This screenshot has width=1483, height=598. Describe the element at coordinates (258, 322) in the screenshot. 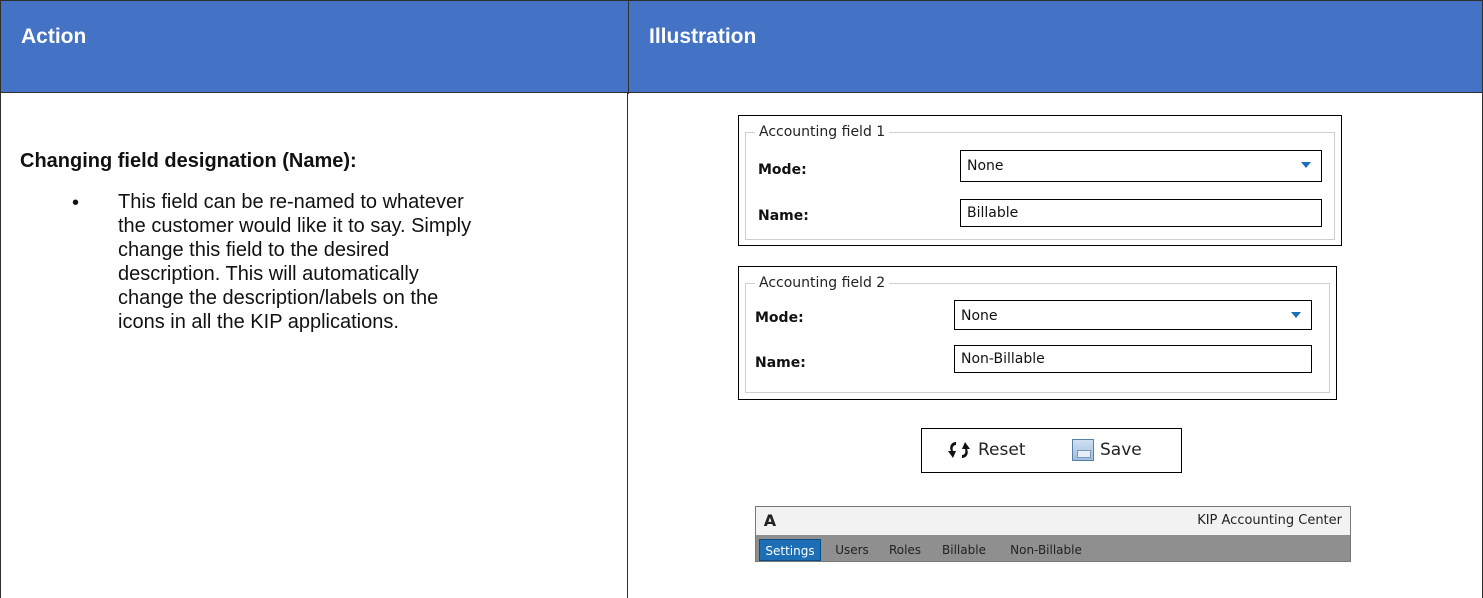

I see `description-line: icons in all the KIP applications.` at that location.